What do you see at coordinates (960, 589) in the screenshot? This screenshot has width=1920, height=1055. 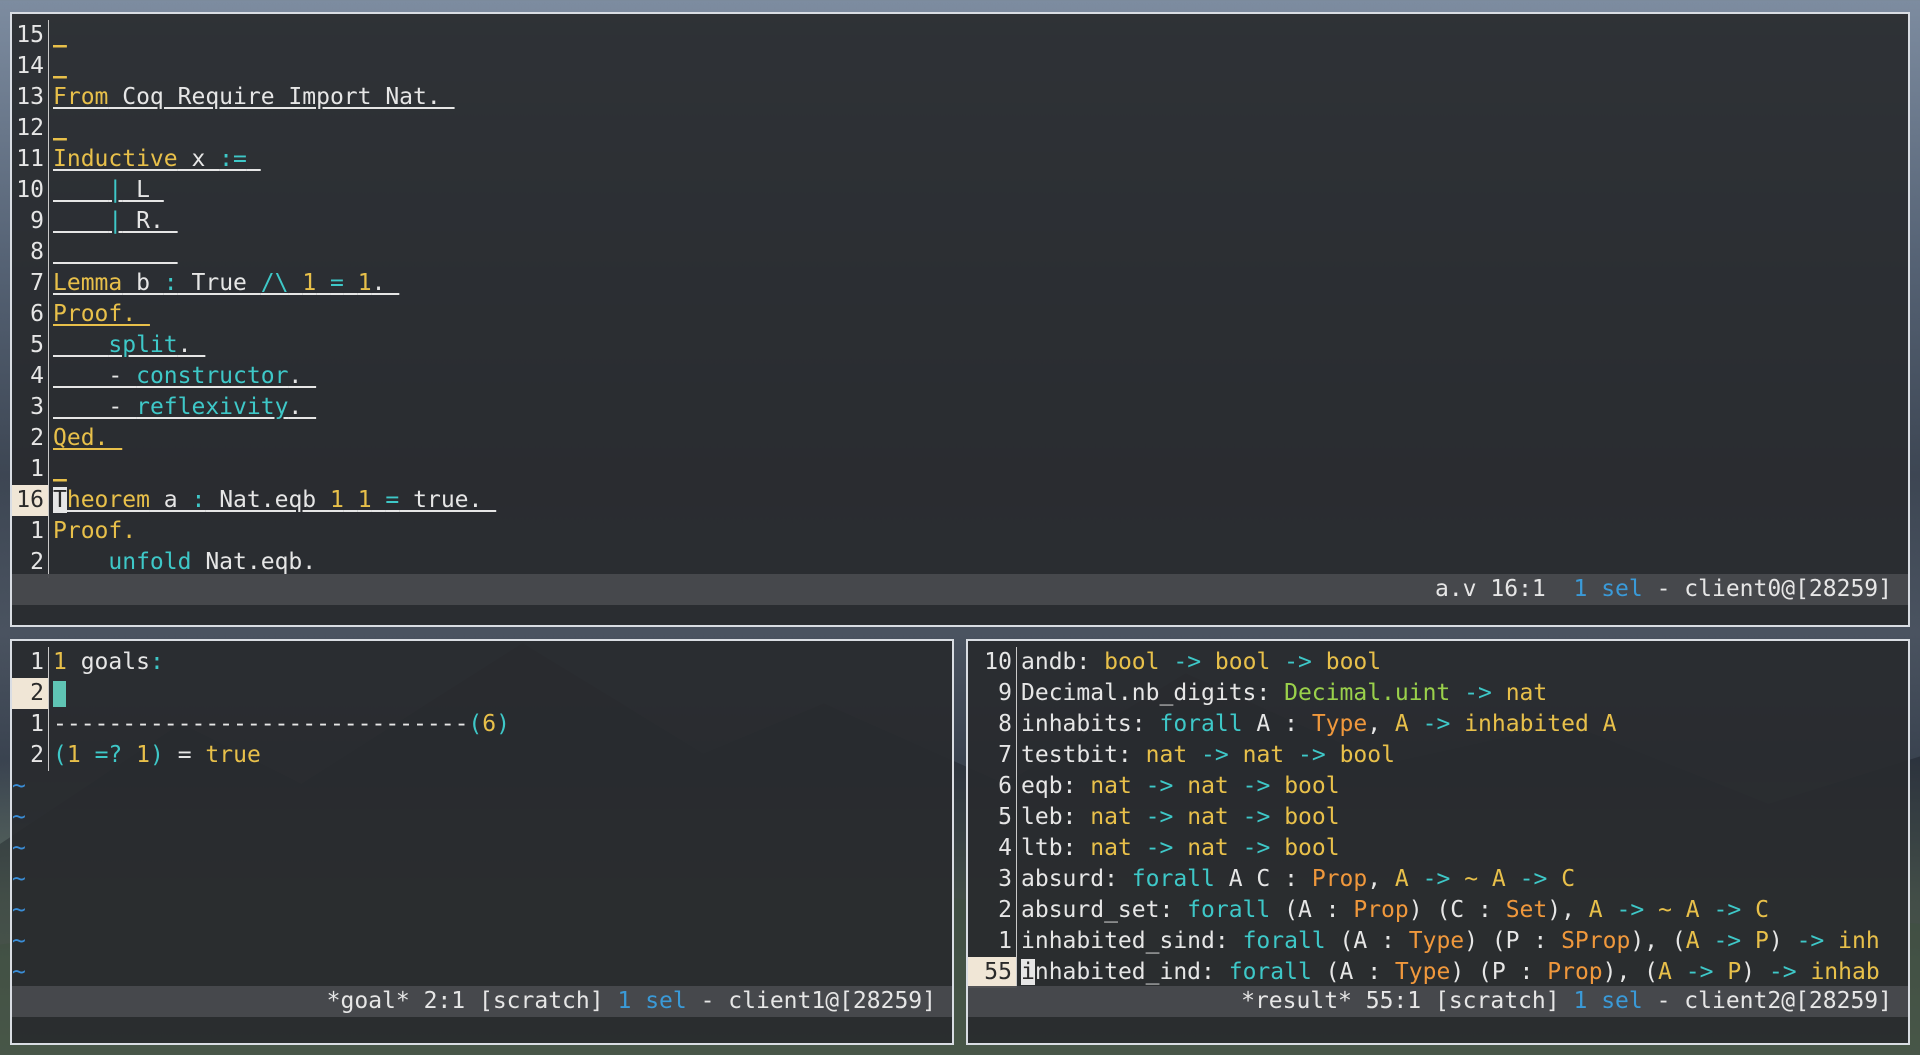 I see `editor-status-bar: a.v 16:1 1 sel - client0@[28259]` at bounding box center [960, 589].